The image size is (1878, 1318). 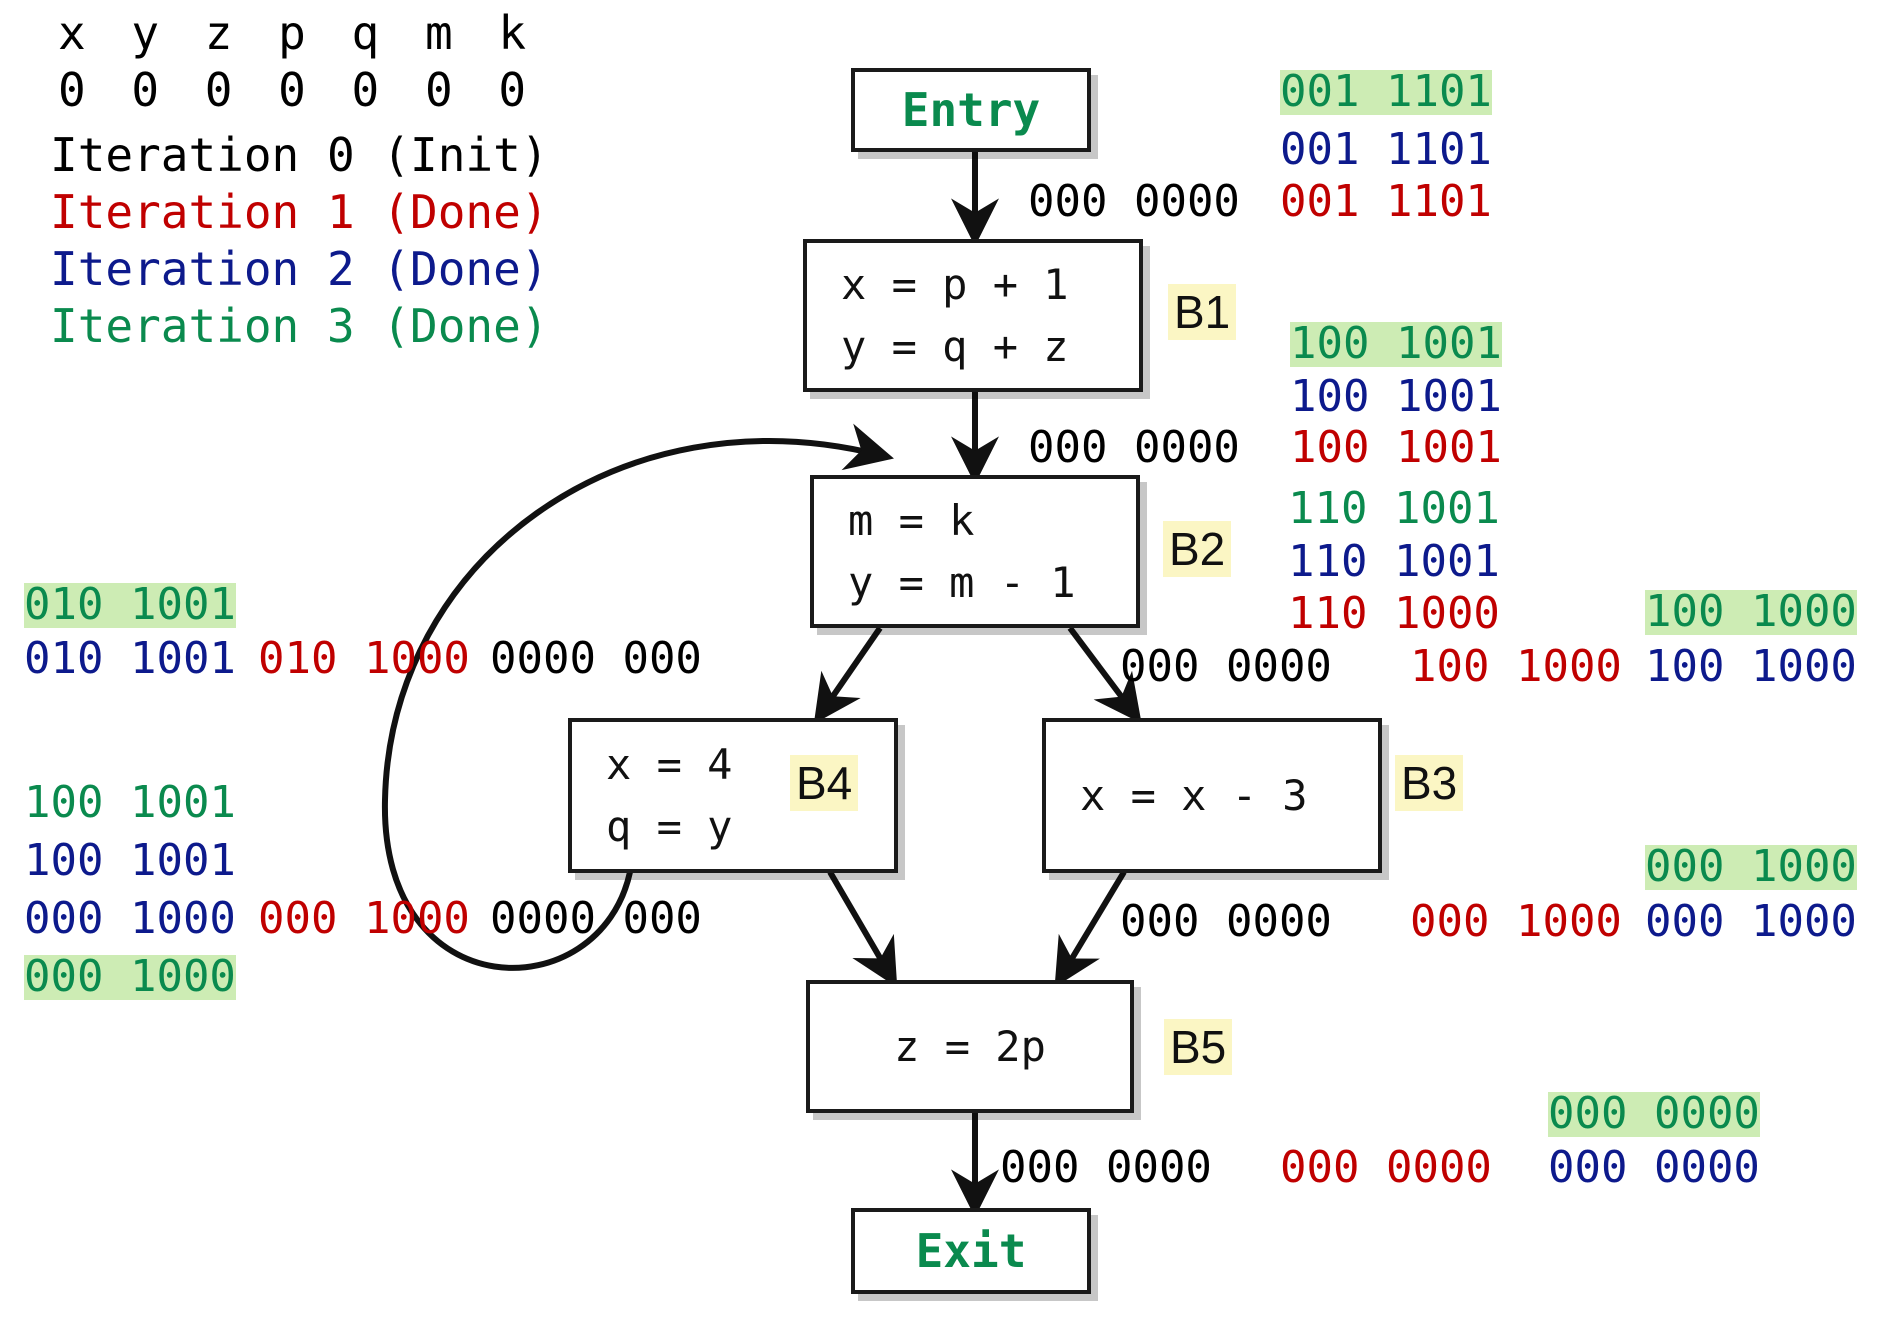 What do you see at coordinates (1394, 561) in the screenshot?
I see `dfval-b2-out-blue: 110 1001` at bounding box center [1394, 561].